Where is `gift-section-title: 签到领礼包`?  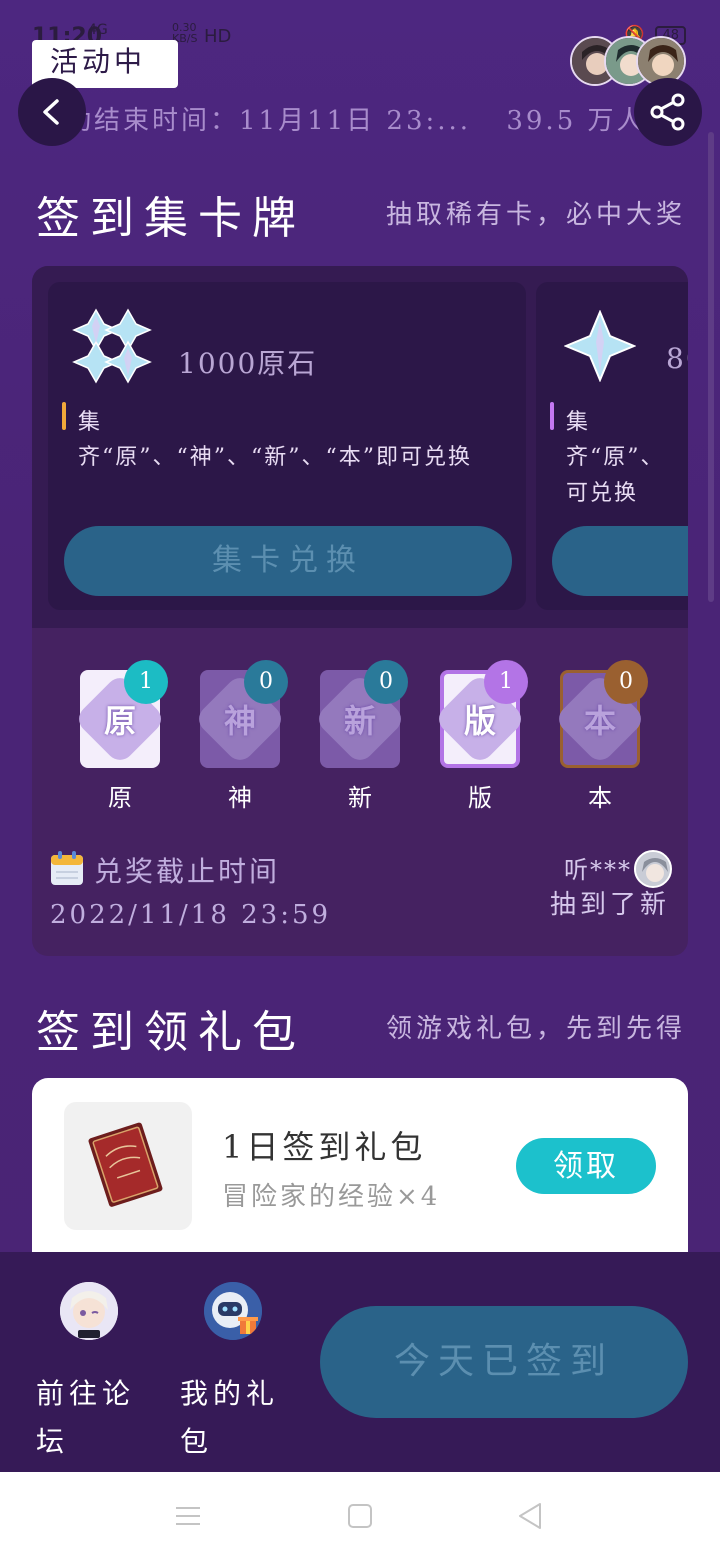 gift-section-title: 签到领礼包 is located at coordinates (171, 1032).